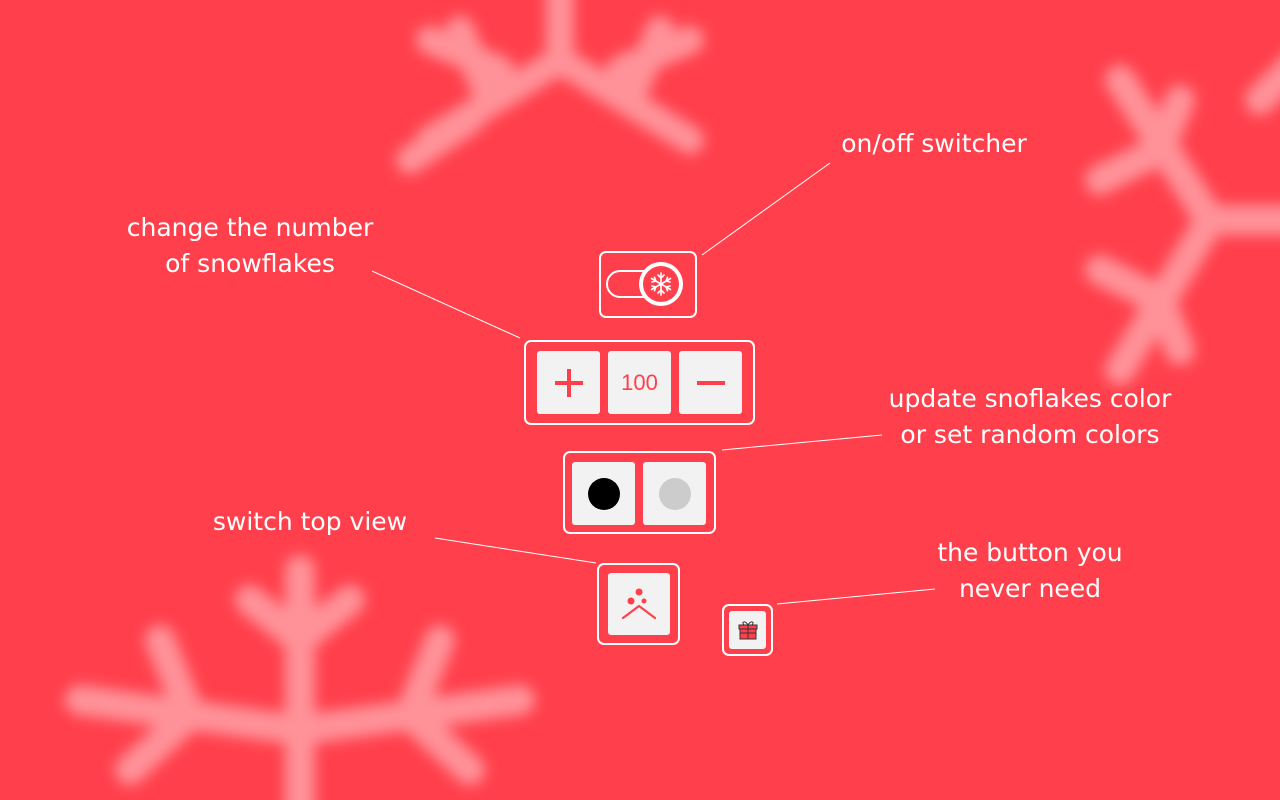 The height and width of the screenshot is (800, 1280). I want to click on switch-top-view-button, so click(639, 604).